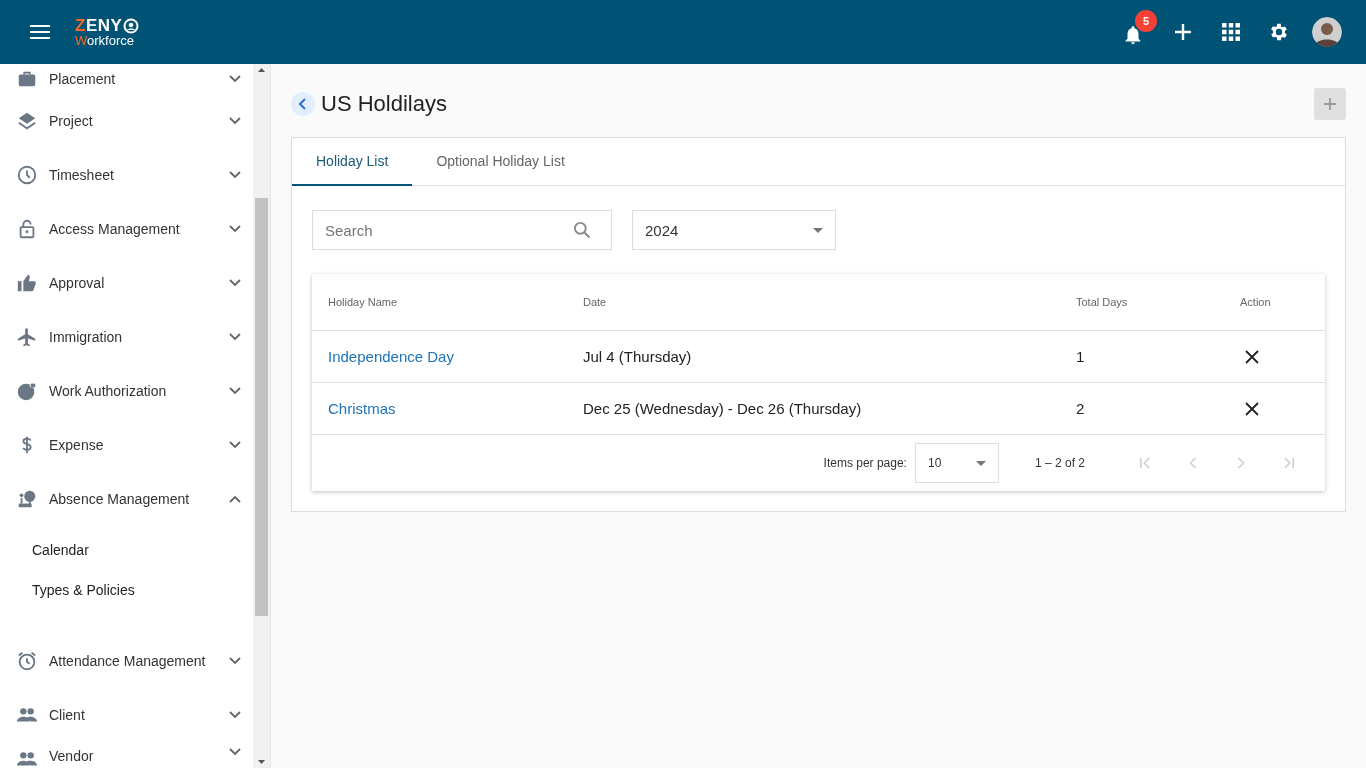 Image resolution: width=1366 pixels, height=768 pixels. What do you see at coordinates (384, 104) in the screenshot?
I see `page-title: US Holdilays` at bounding box center [384, 104].